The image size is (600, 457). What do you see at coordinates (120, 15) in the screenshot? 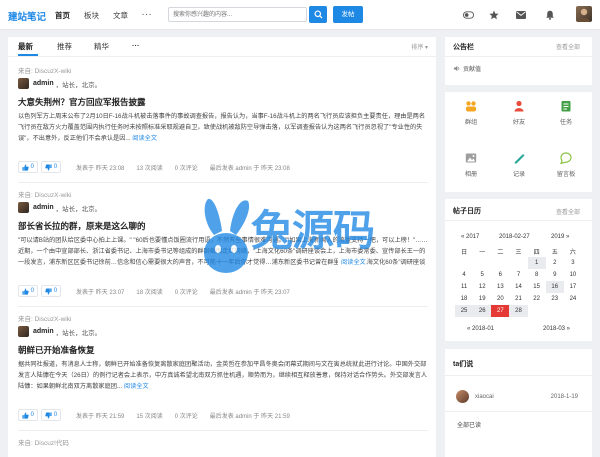
I see `nav-item-articles: 文章` at bounding box center [120, 15].